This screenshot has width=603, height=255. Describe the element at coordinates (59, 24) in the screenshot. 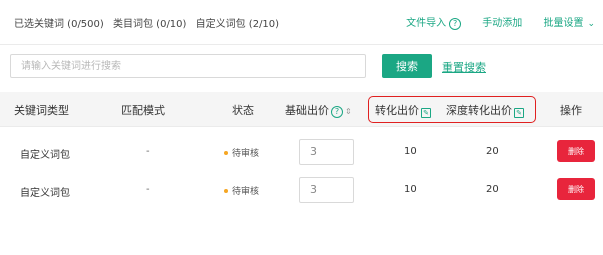

I see `selected-keywords-count: 已选关键词 (0/500)` at that location.